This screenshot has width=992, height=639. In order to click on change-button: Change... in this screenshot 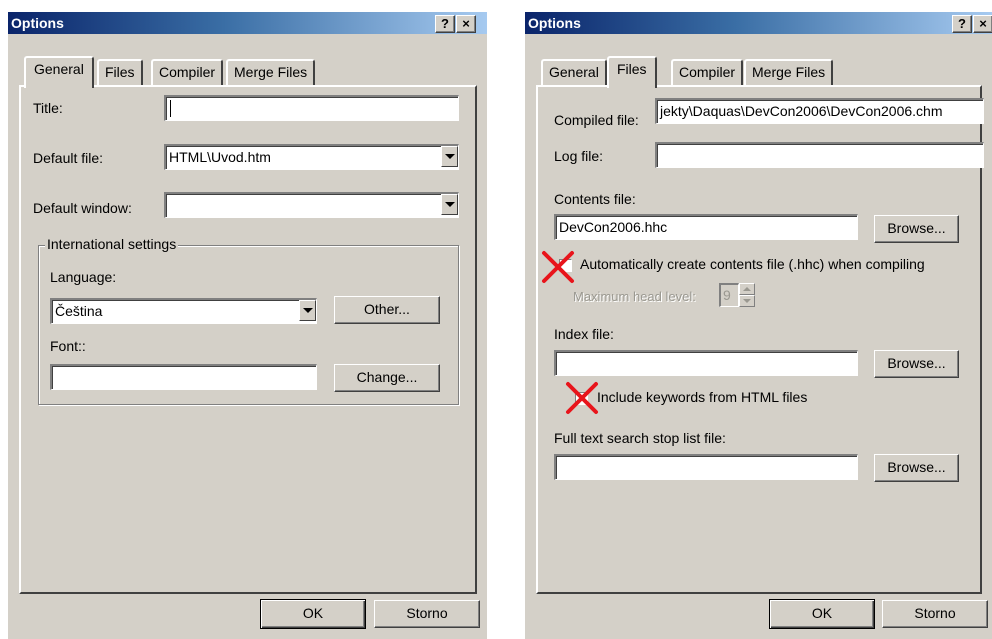, I will do `click(387, 378)`.